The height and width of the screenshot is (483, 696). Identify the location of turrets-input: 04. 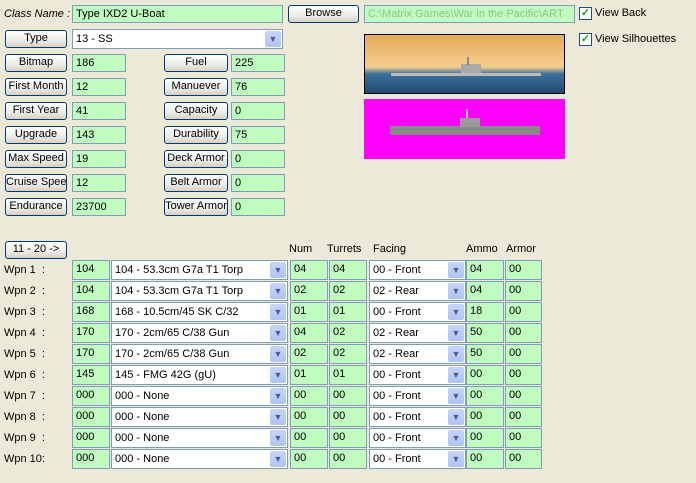
(348, 270).